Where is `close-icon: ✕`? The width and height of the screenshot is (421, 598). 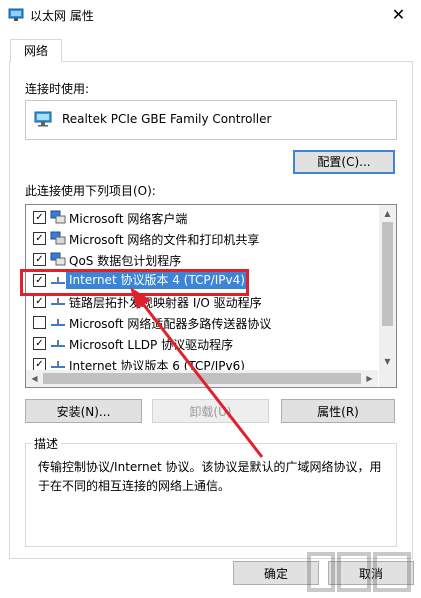
close-icon: ✕ is located at coordinates (398, 15).